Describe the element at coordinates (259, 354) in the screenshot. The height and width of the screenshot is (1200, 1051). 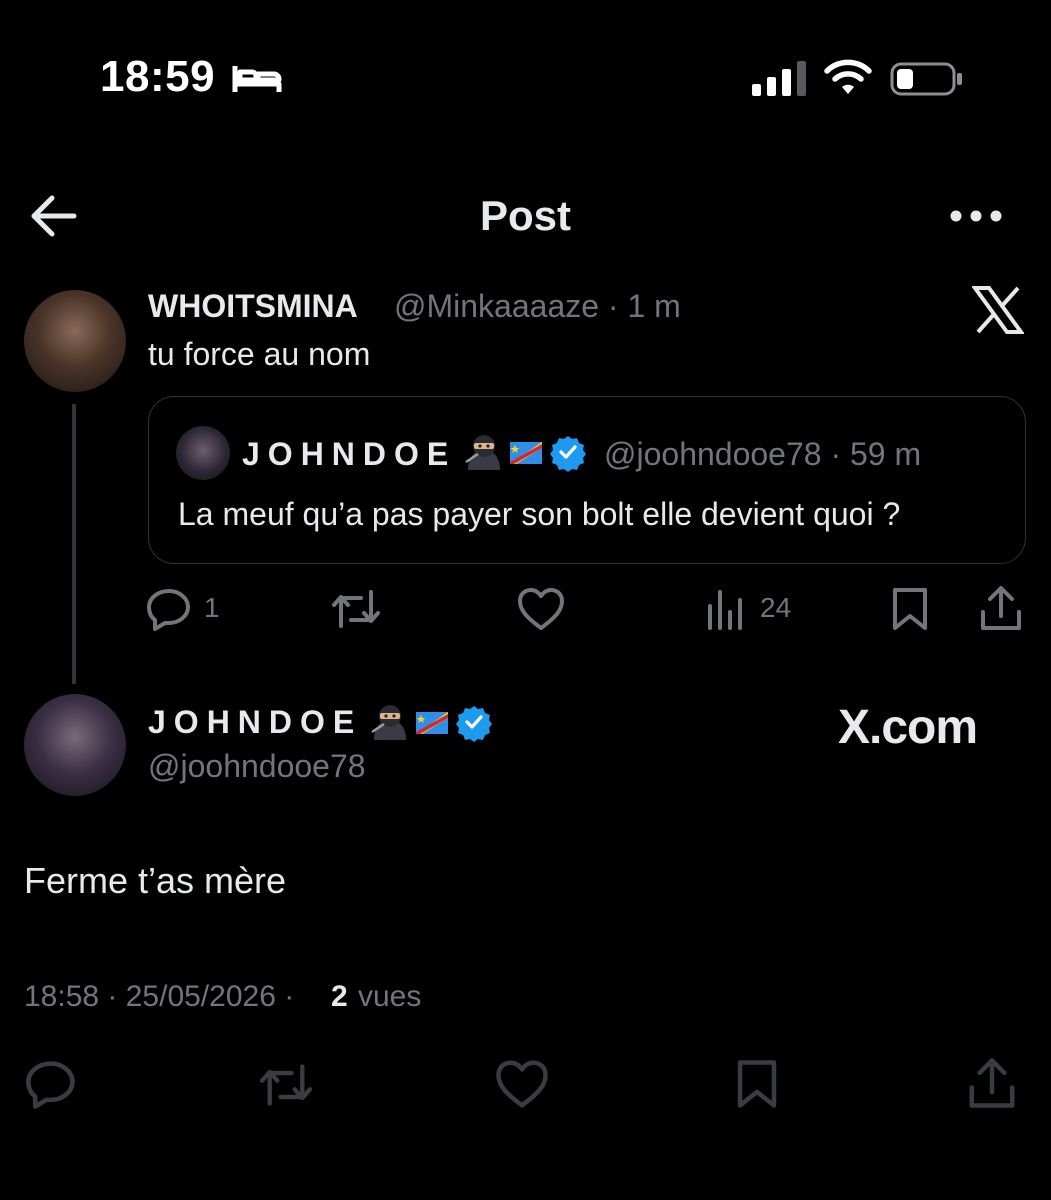
I see `tweet-text: tu force au nom` at that location.